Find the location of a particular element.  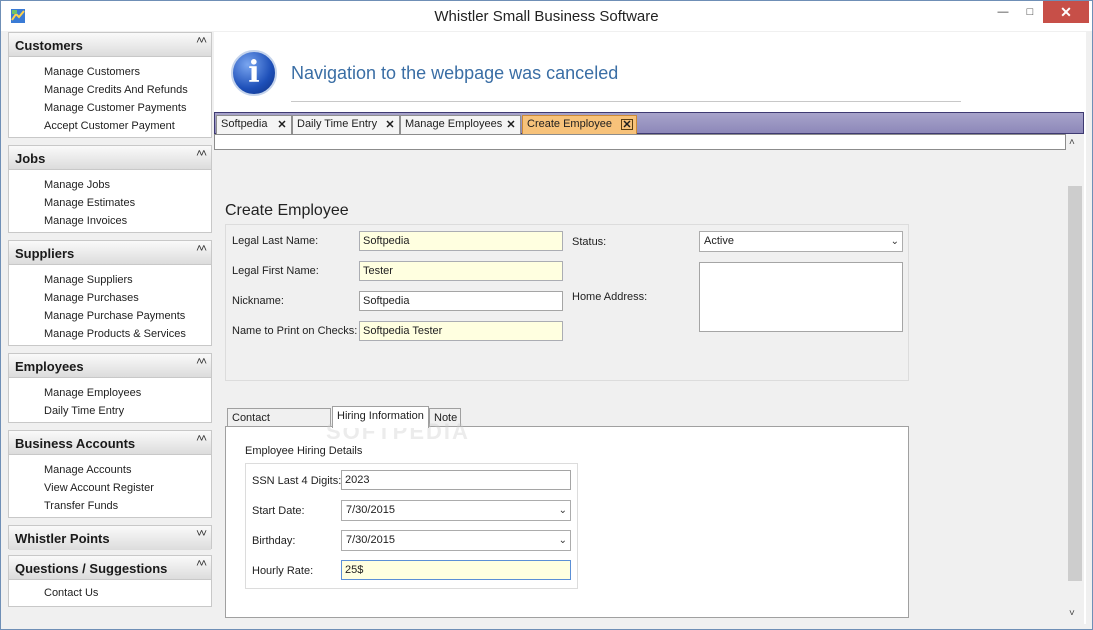

nav-item-manage-invoices: Manage Invoices is located at coordinates (127, 221).